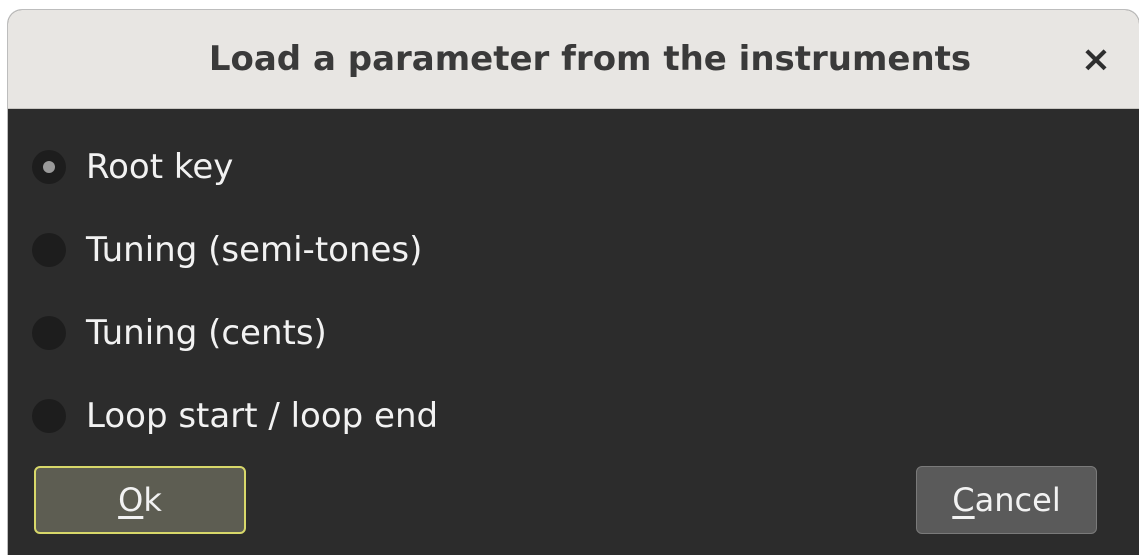 The width and height of the screenshot is (1139, 555). I want to click on cancel-label-rest: ancel, so click(1017, 500).